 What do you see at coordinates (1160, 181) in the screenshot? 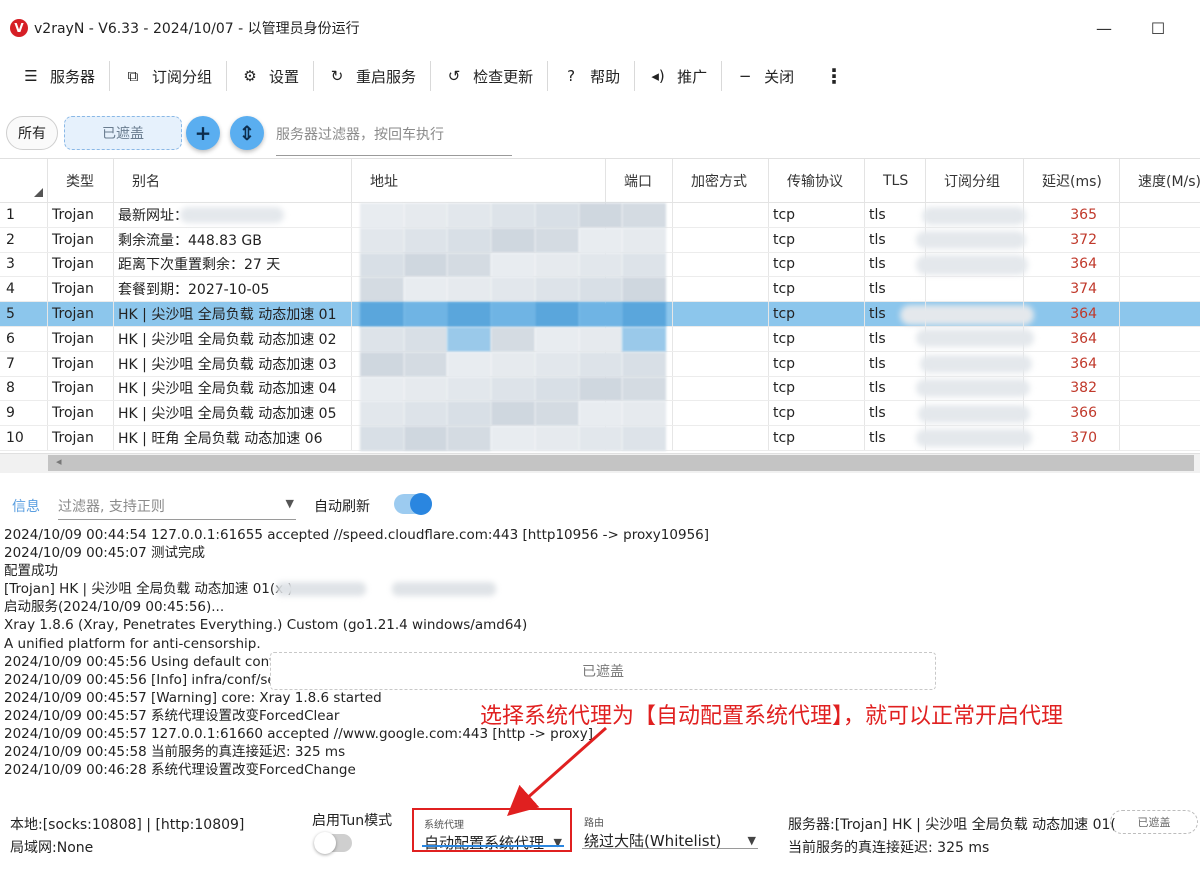
I see `col-speed: 速度(M/s)` at bounding box center [1160, 181].